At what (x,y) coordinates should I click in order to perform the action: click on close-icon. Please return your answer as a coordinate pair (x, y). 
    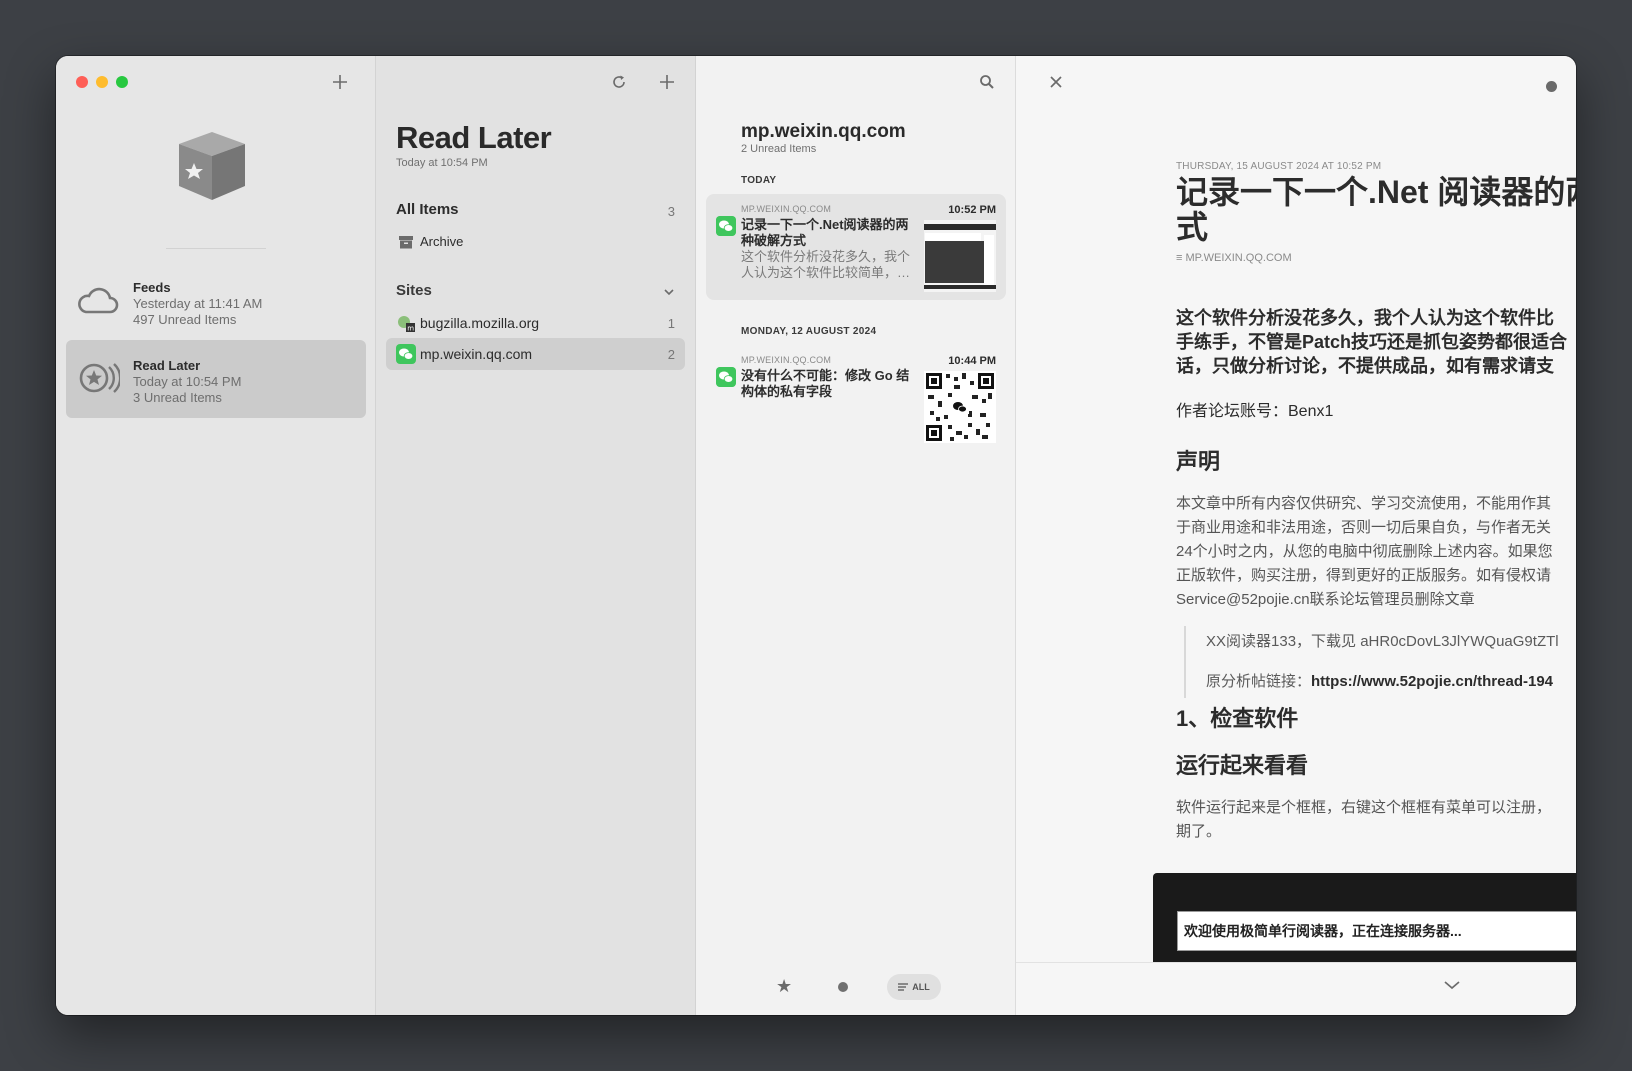
    Looking at the image, I should click on (1056, 82).